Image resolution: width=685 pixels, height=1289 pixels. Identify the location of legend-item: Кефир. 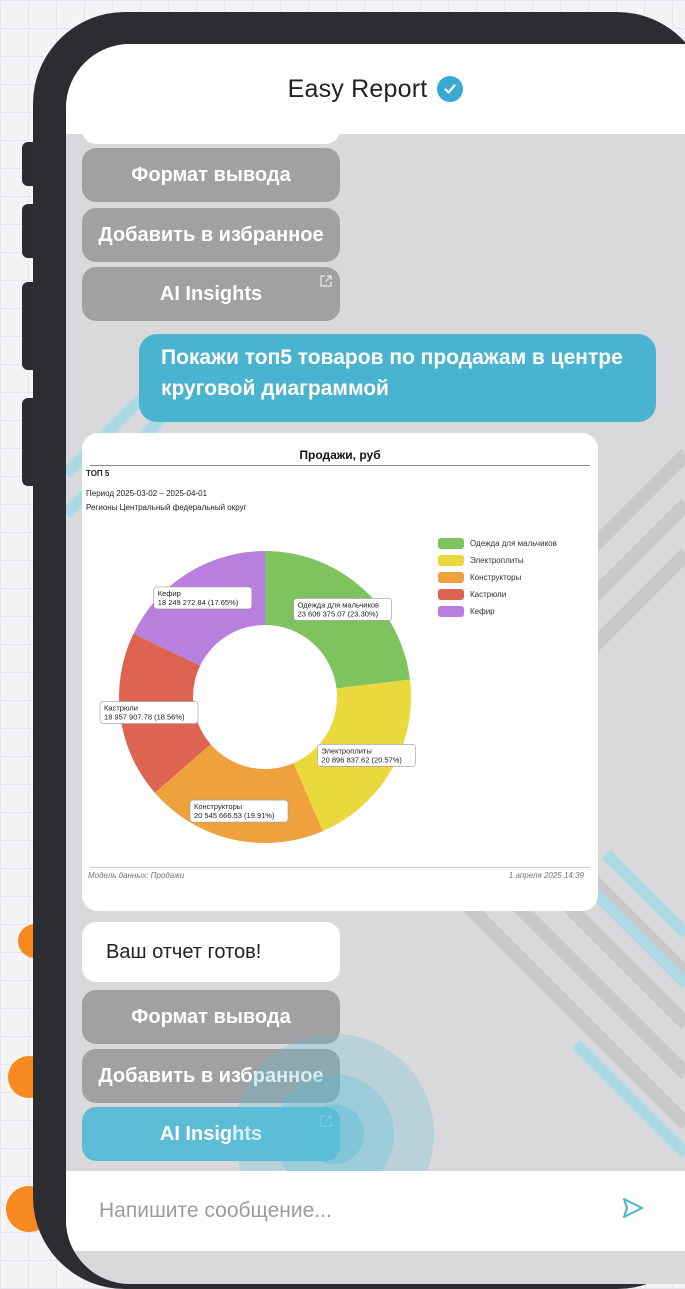
(497, 611).